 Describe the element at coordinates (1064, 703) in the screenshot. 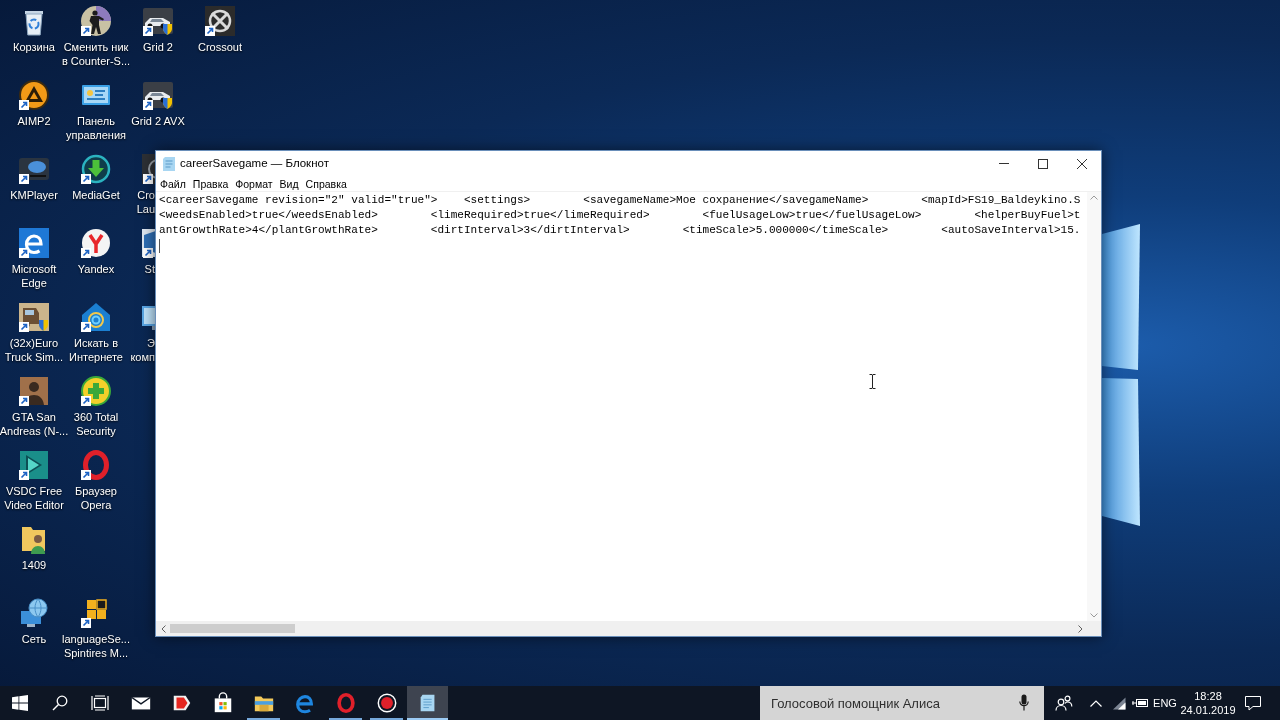

I see `people-icon` at that location.